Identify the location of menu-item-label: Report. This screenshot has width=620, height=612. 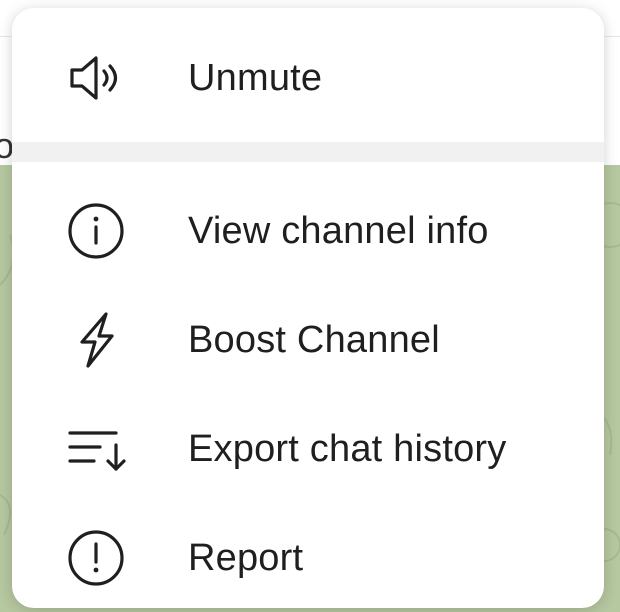
(246, 557).